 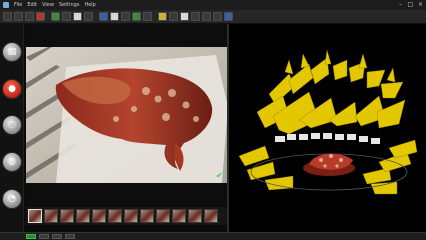 I want to click on minus-icon, so click(x=217, y=16).